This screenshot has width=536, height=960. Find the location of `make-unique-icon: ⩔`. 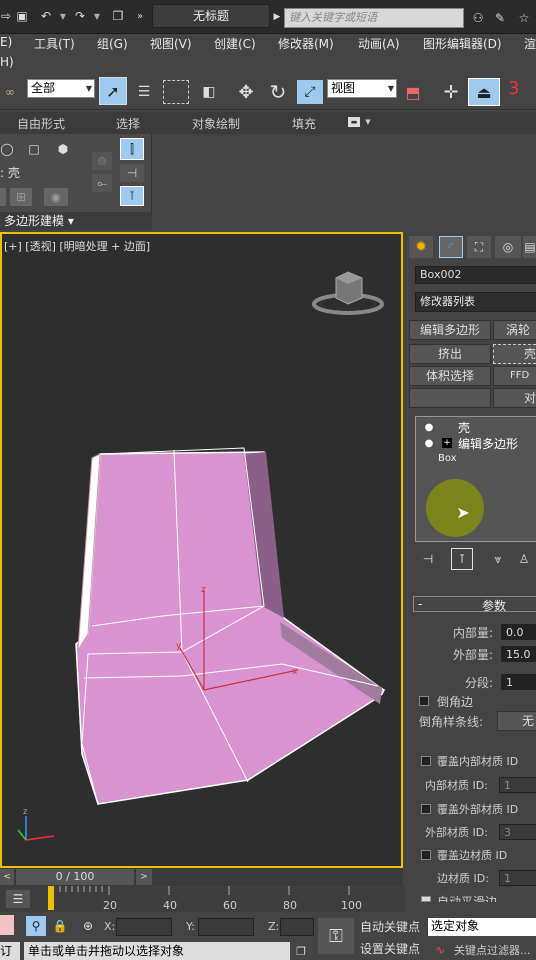

make-unique-icon: ⩔ is located at coordinates (498, 559).